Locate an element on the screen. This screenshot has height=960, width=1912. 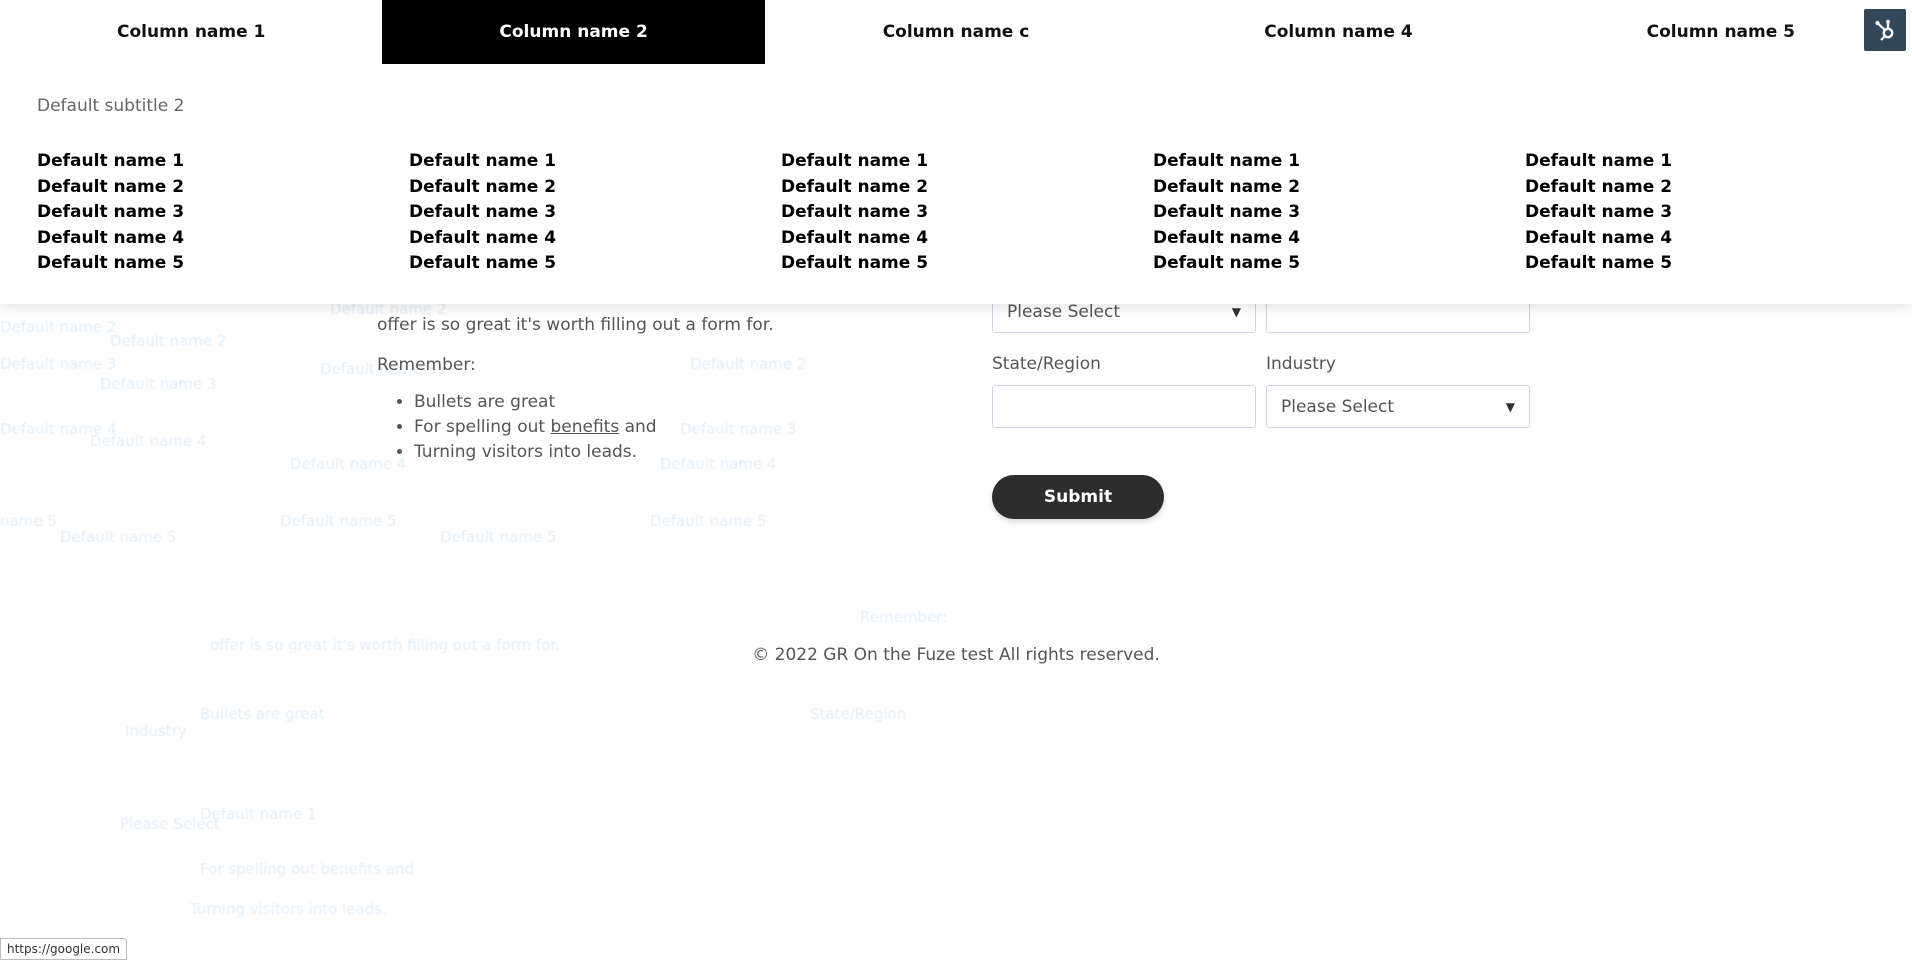
hubspot-sprocket-button is located at coordinates (1885, 30).